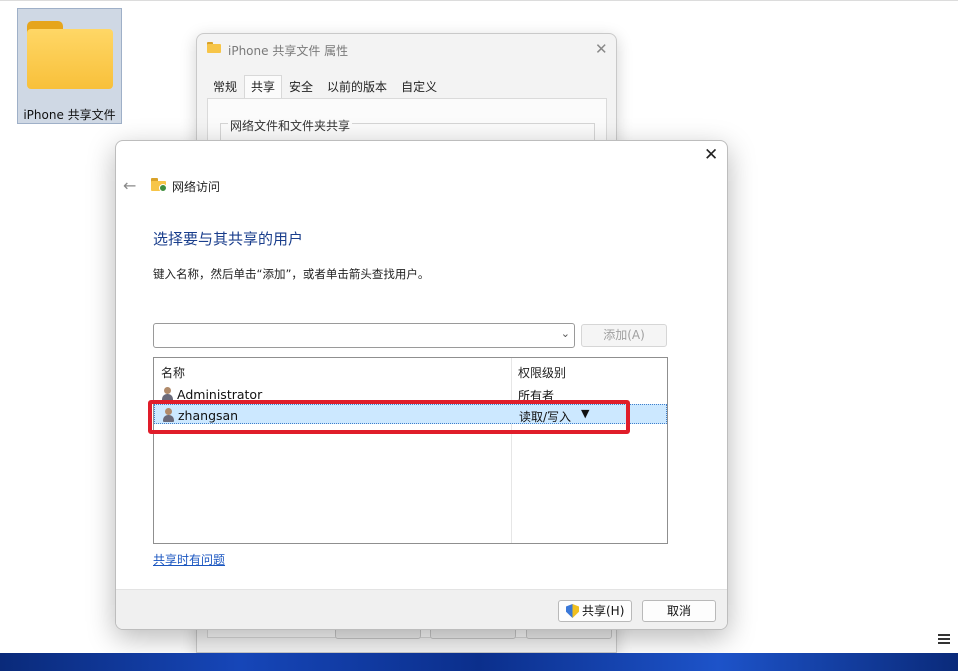 The width and height of the screenshot is (958, 671). I want to click on dialog-title: 网络访问, so click(196, 187).